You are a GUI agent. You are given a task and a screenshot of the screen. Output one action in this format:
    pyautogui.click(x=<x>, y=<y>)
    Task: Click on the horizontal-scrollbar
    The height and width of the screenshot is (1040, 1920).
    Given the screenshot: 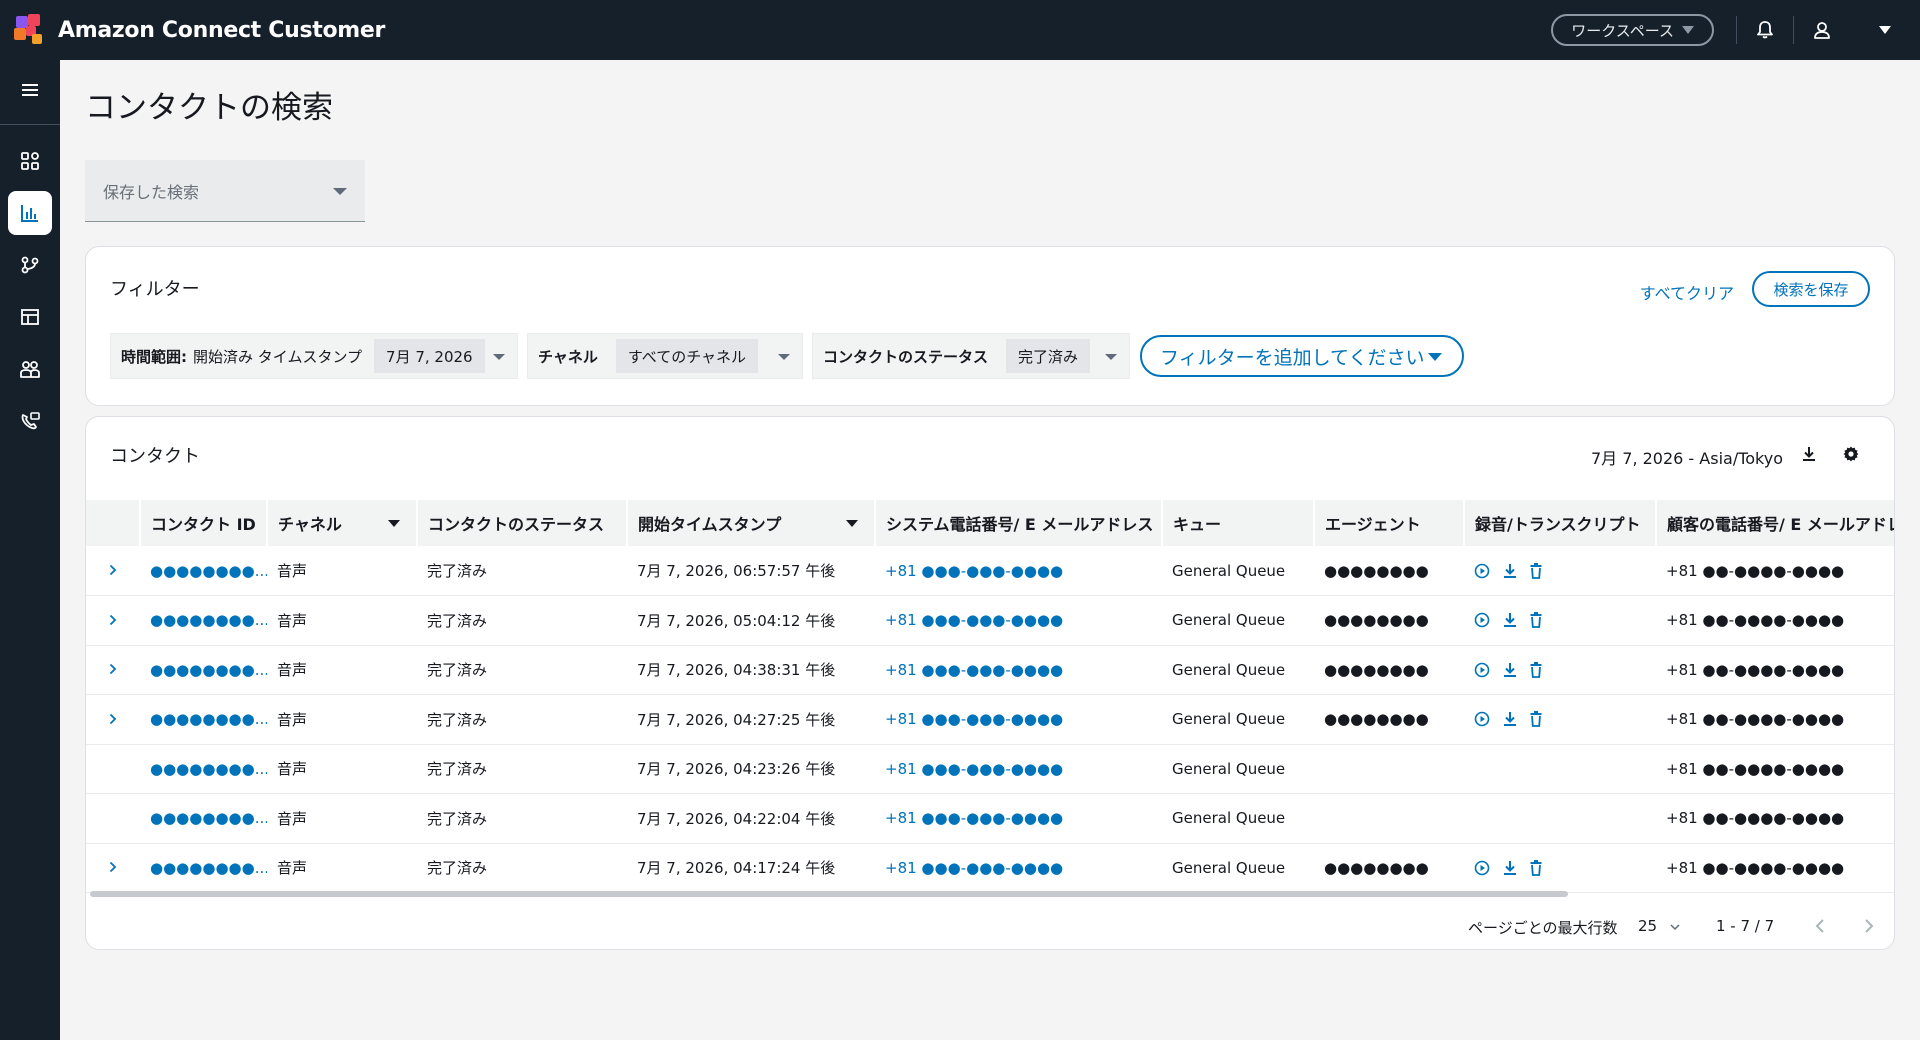 What is the action you would take?
    pyautogui.click(x=829, y=894)
    